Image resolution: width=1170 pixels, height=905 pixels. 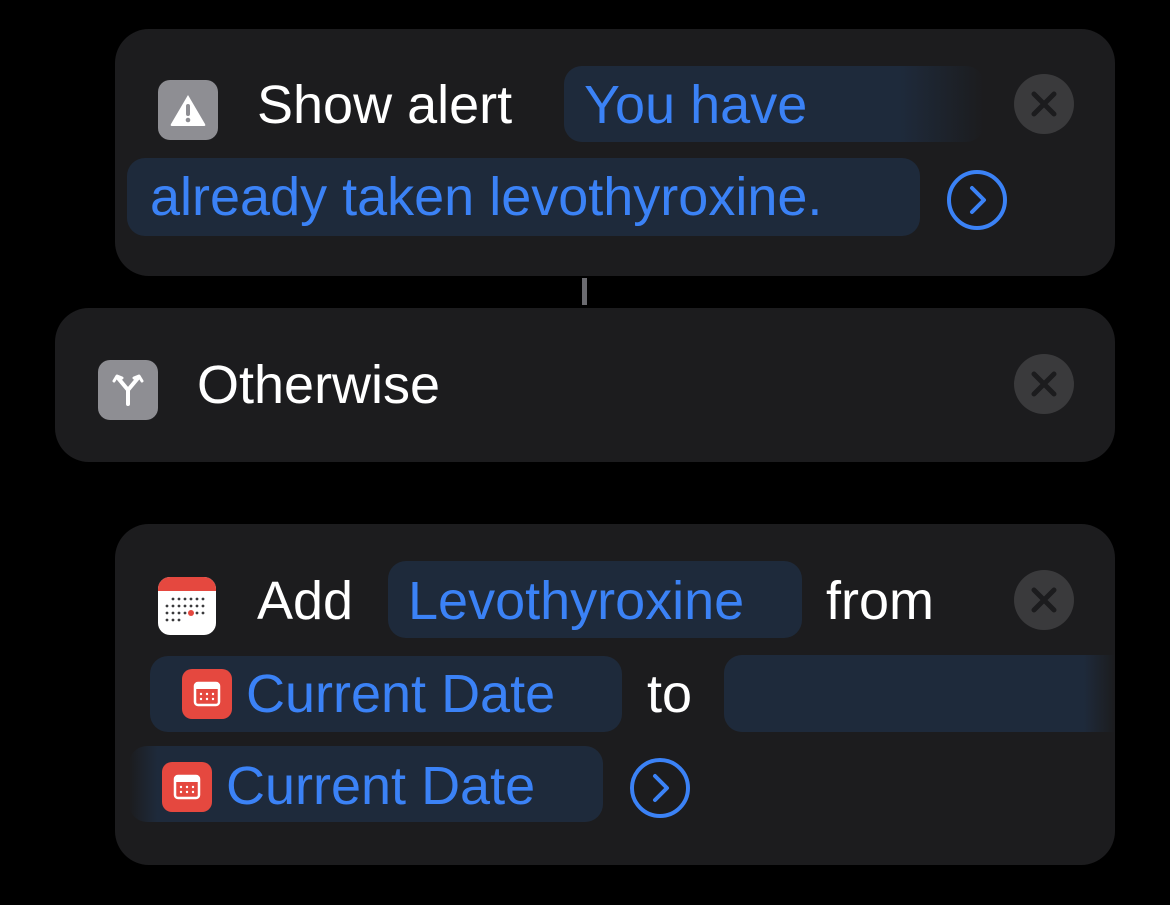 I want to click on add-event-remove-button, so click(x=1044, y=600).